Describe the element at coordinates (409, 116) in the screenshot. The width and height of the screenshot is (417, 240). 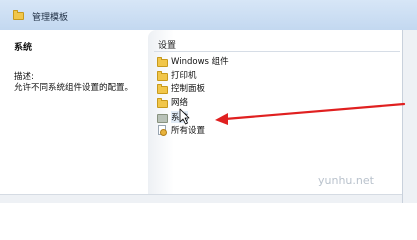
I see `vertical-scrollbar` at that location.